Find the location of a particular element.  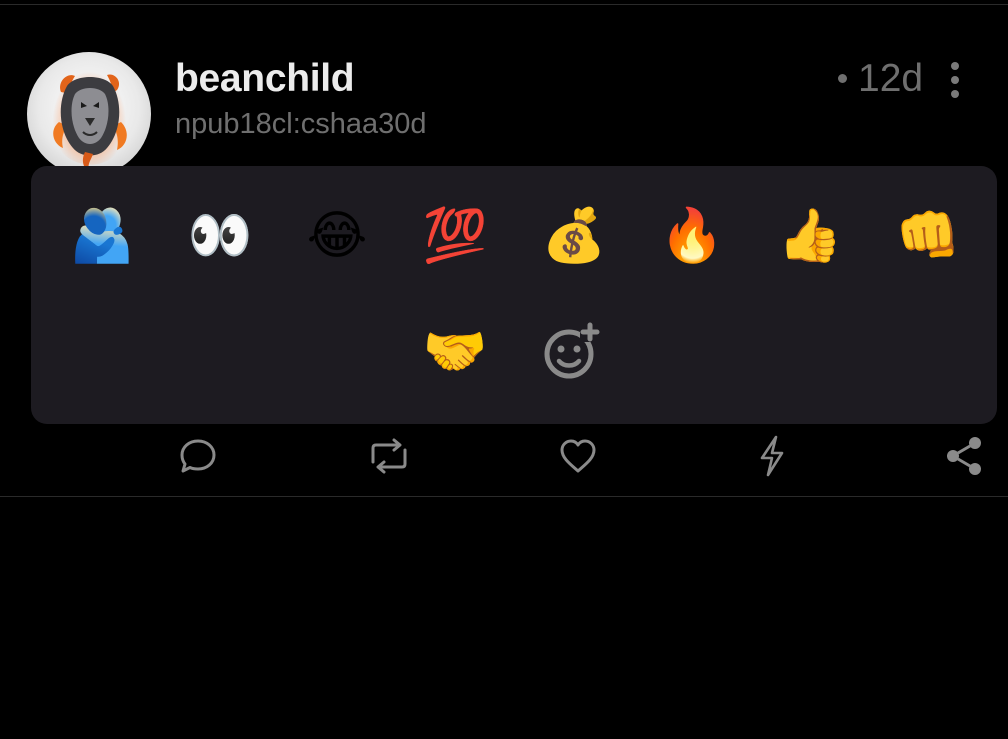

zap-button is located at coordinates (772, 456).